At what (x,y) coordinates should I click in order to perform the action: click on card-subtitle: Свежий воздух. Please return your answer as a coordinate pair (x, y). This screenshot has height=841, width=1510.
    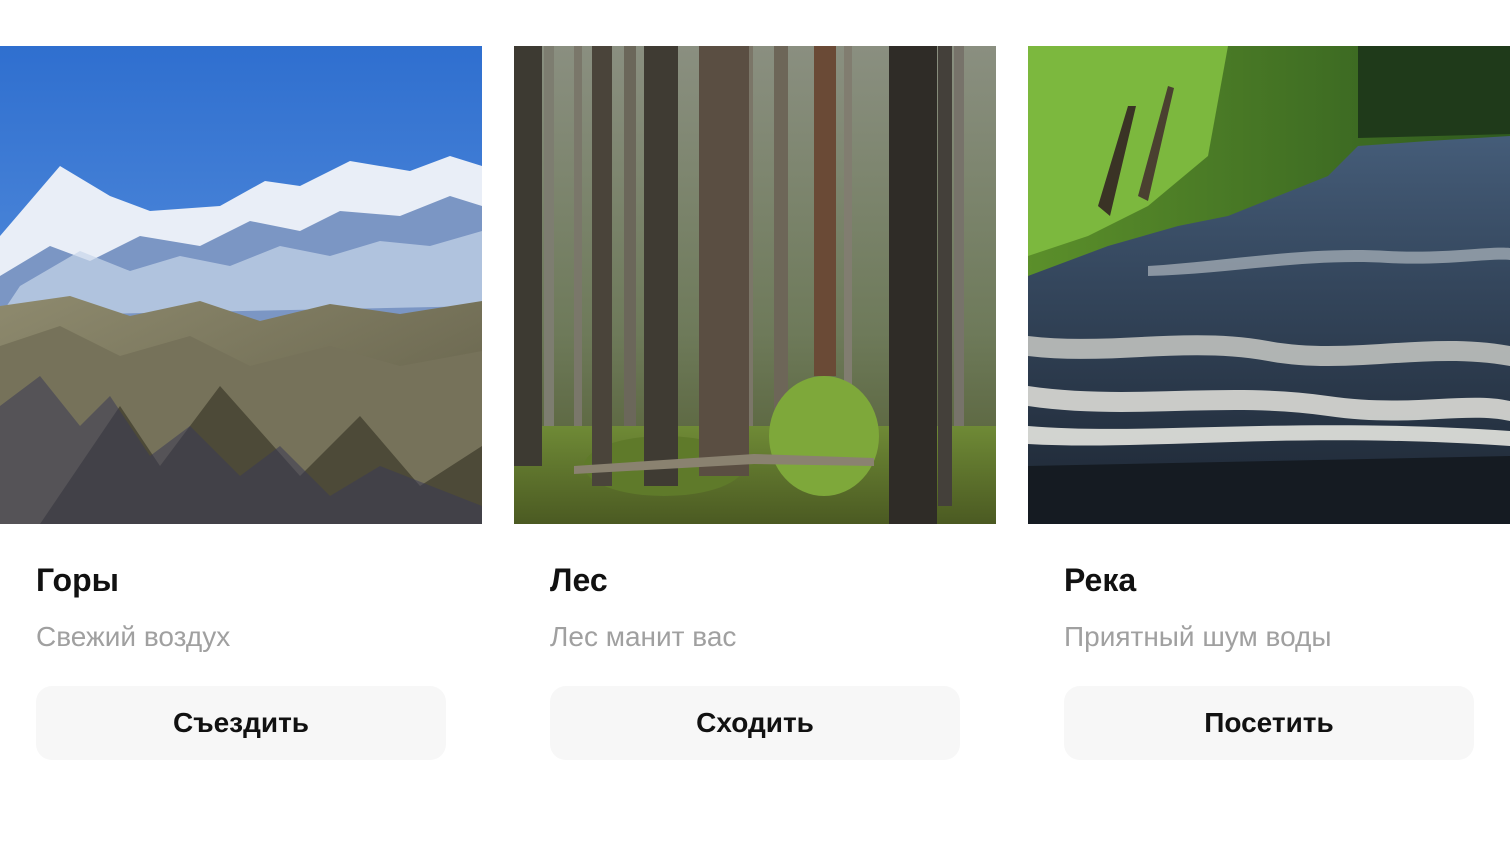
    Looking at the image, I should click on (133, 636).